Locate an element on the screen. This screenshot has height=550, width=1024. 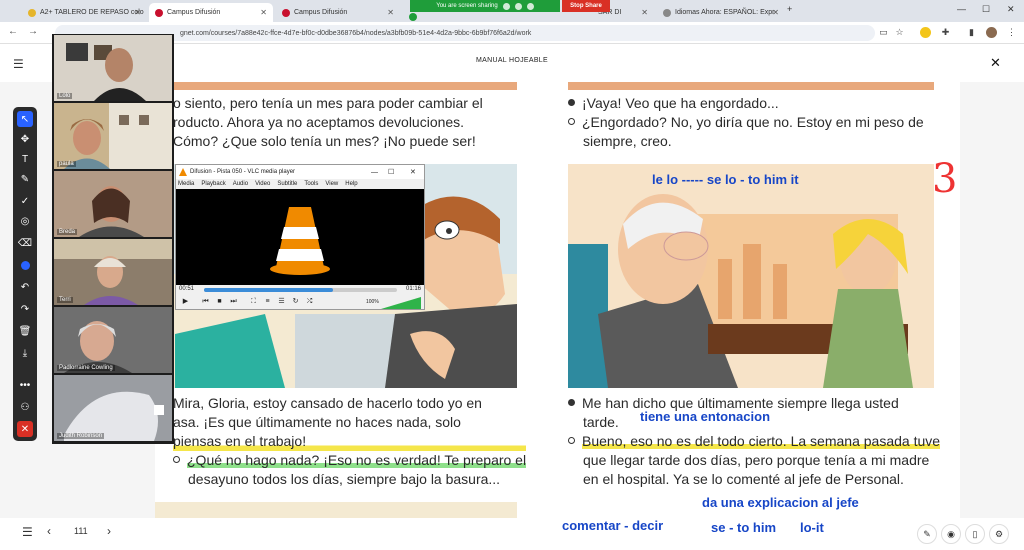
menu-view: View is located at coordinates (331, 184).